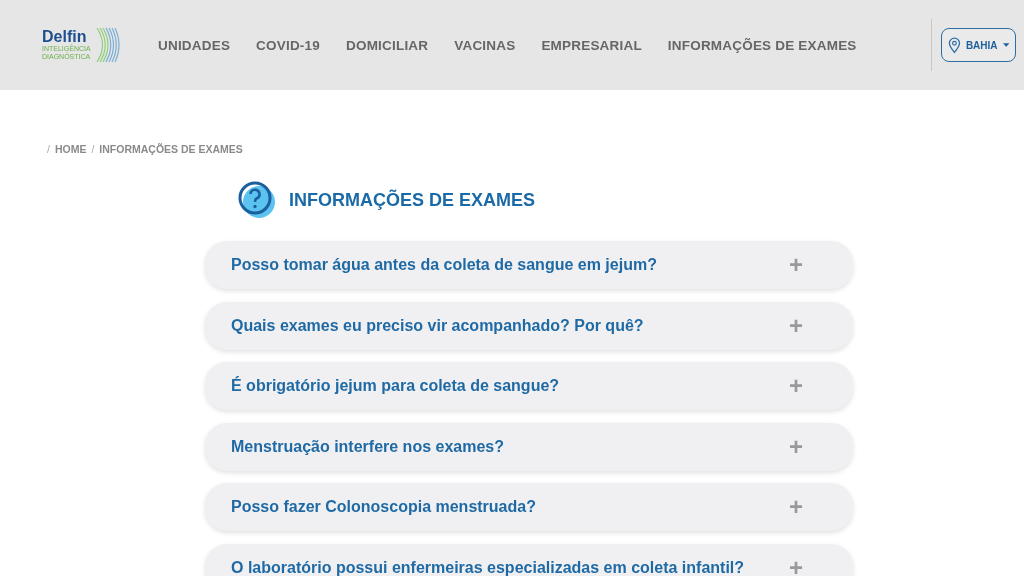 This screenshot has height=576, width=1024. I want to click on breadcrumb-link: HOME, so click(70, 149).